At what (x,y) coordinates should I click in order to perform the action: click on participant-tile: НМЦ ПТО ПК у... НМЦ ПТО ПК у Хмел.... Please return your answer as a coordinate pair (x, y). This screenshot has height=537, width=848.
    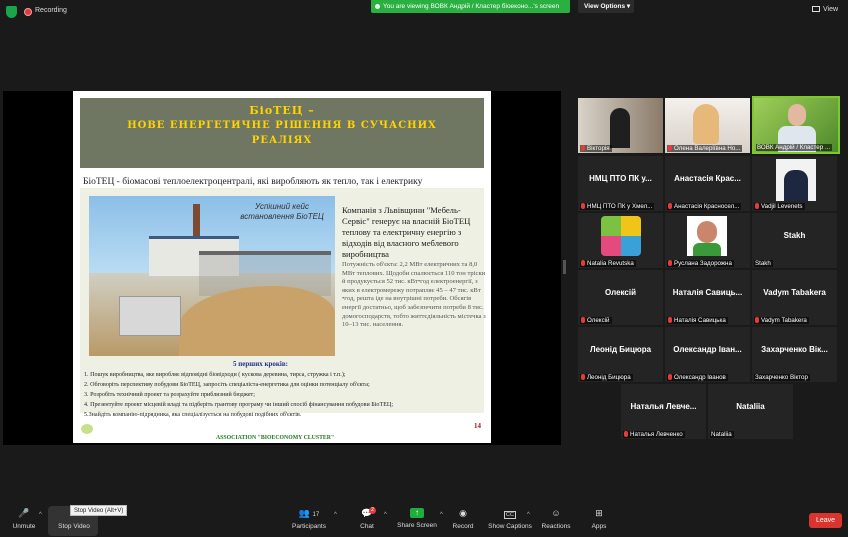
    Looking at the image, I should click on (620, 183).